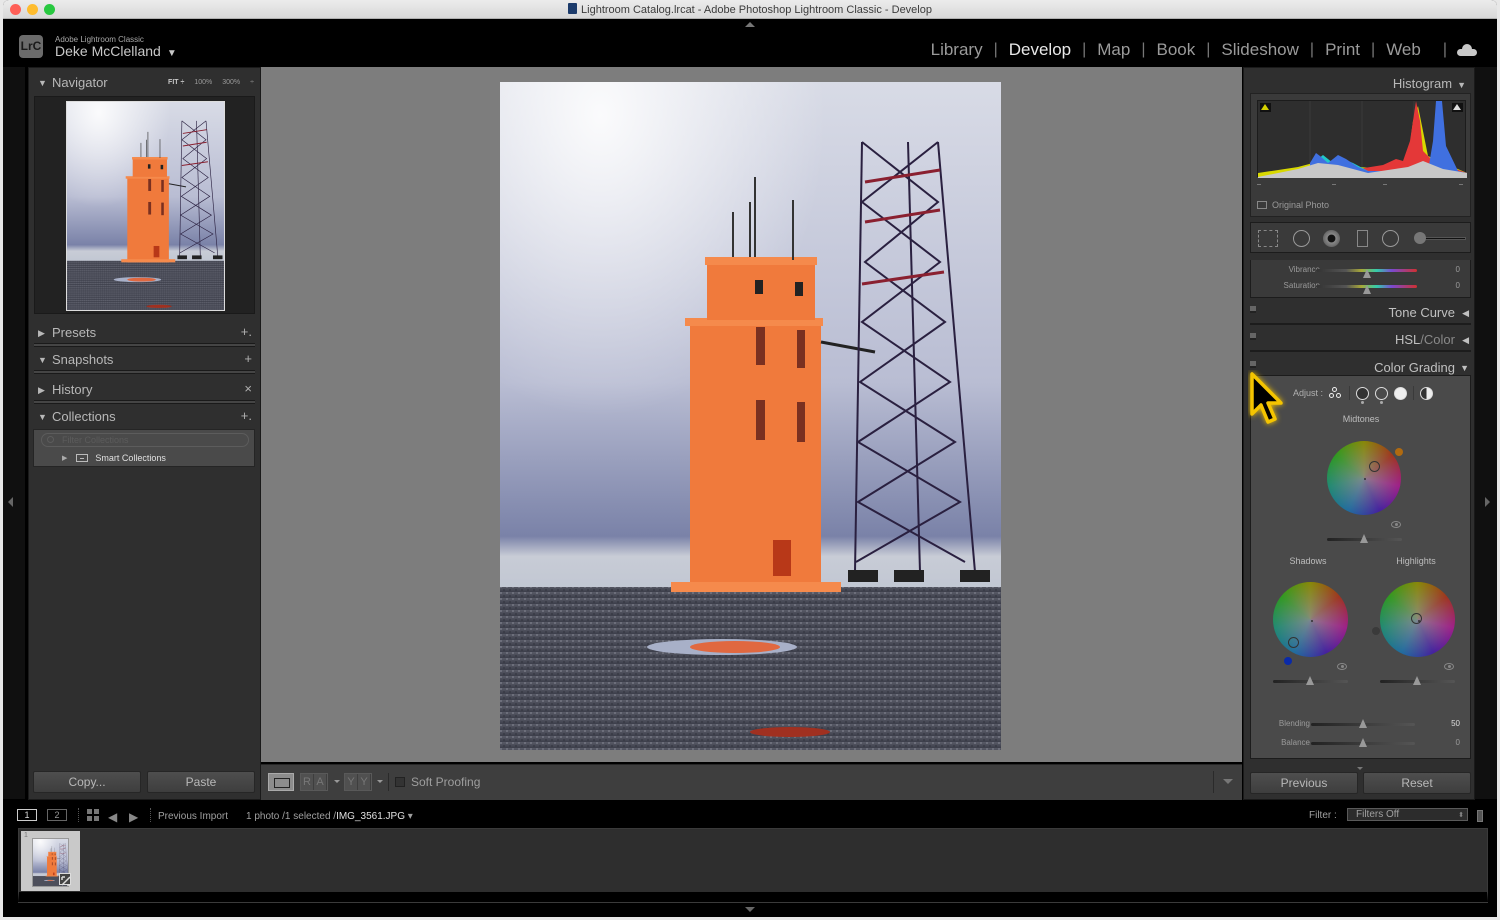 Image resolution: width=1500 pixels, height=920 pixels. Describe the element at coordinates (1396, 524) in the screenshot. I see `midtones-visibility-eye-icon` at that location.